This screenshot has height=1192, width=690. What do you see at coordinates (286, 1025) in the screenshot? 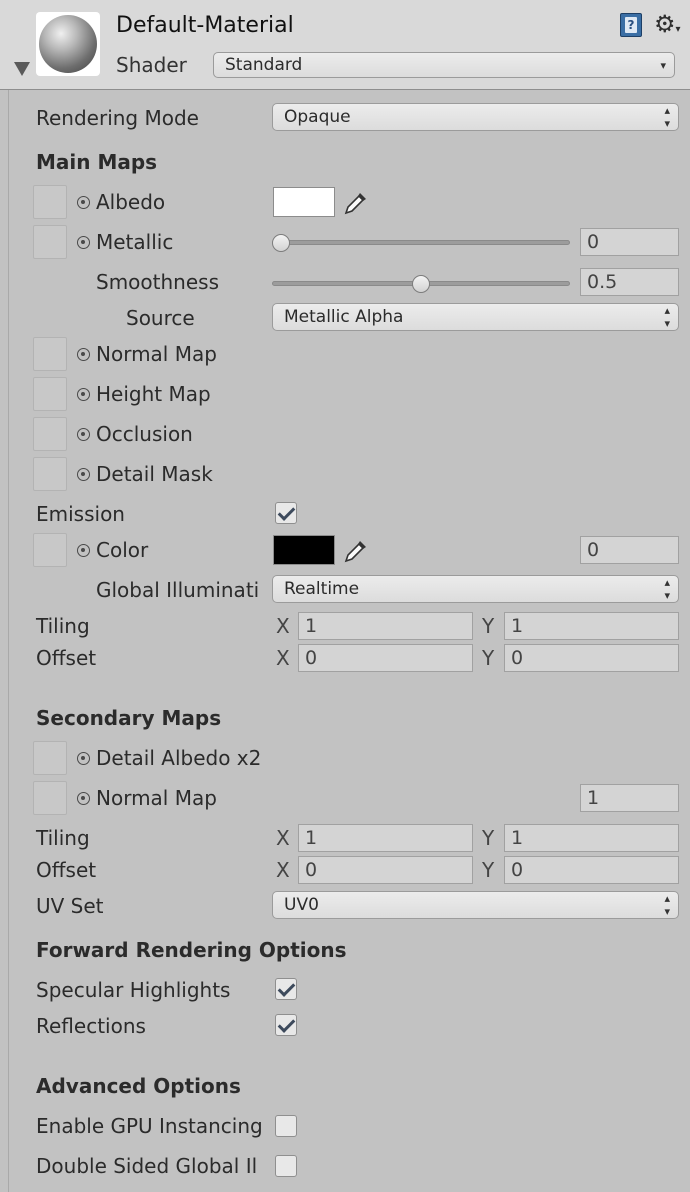
I see `reflections-checkbox` at bounding box center [286, 1025].